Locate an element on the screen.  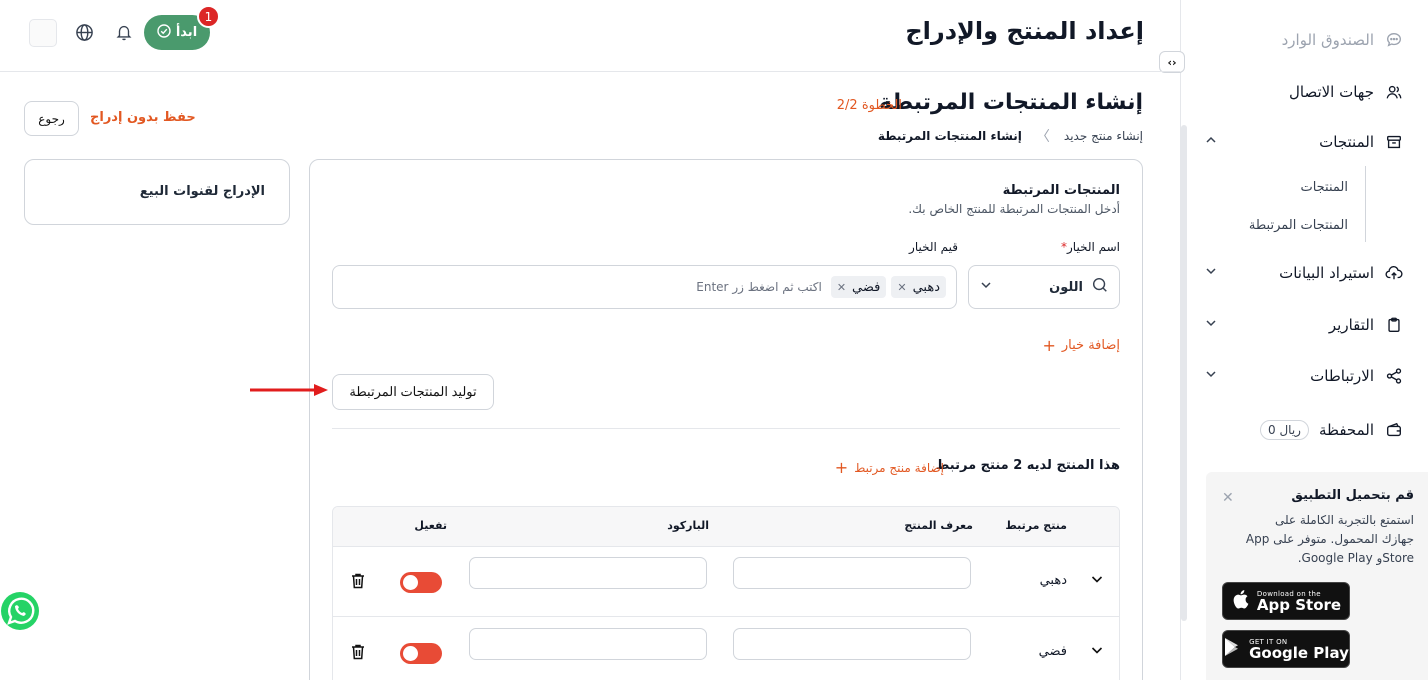
sidebar-subitem-products: المنتجات is located at coordinates (1324, 187).